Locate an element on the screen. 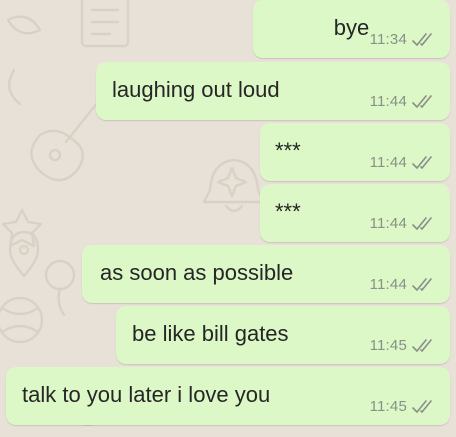  message-bubble-outgoing: be like bill gates 11:45 is located at coordinates (283, 335).